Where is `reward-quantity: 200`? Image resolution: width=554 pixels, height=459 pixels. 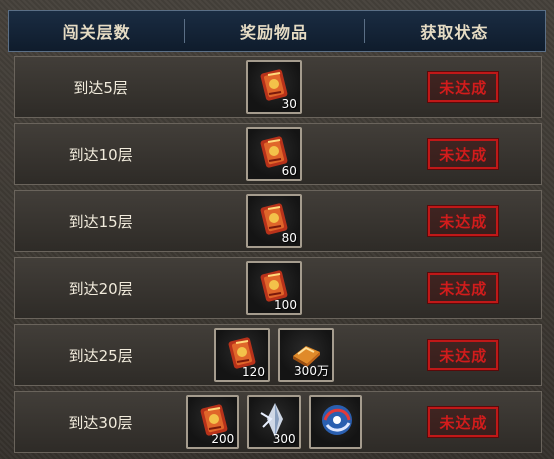 reward-quantity: 200 is located at coordinates (223, 439).